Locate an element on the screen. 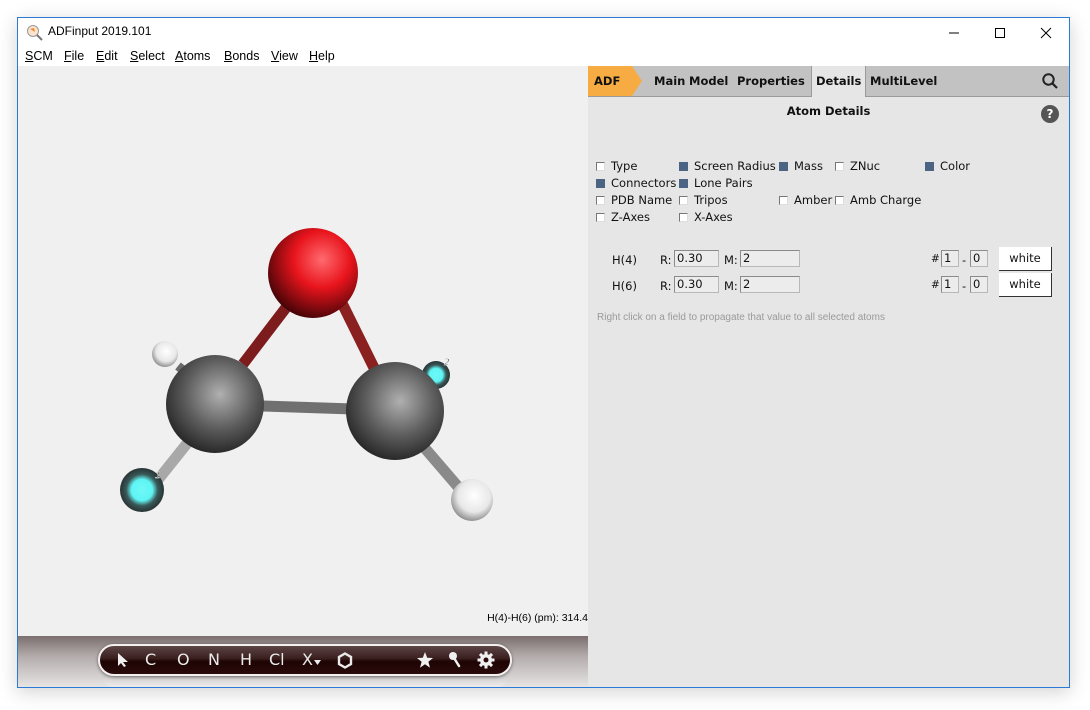 The image size is (1090, 710). atom-label-2: 2 is located at coordinates (447, 363).